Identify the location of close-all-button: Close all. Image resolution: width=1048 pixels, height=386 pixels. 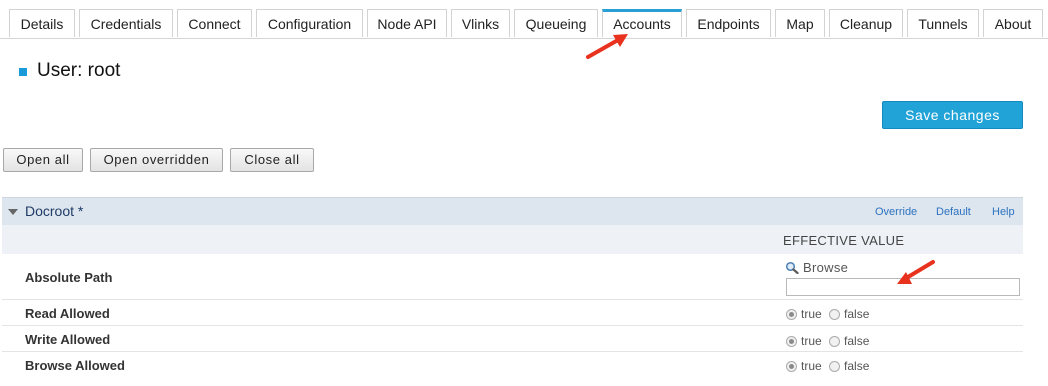
(272, 160).